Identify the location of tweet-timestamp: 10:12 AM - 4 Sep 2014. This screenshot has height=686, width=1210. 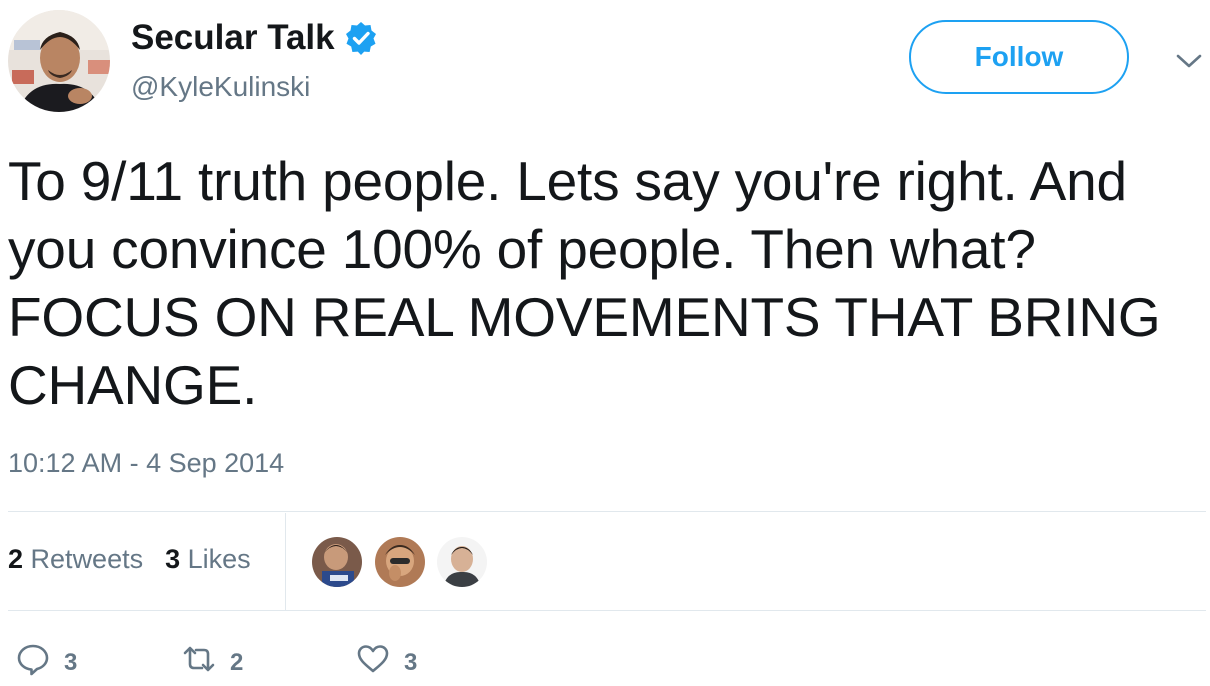
(146, 463).